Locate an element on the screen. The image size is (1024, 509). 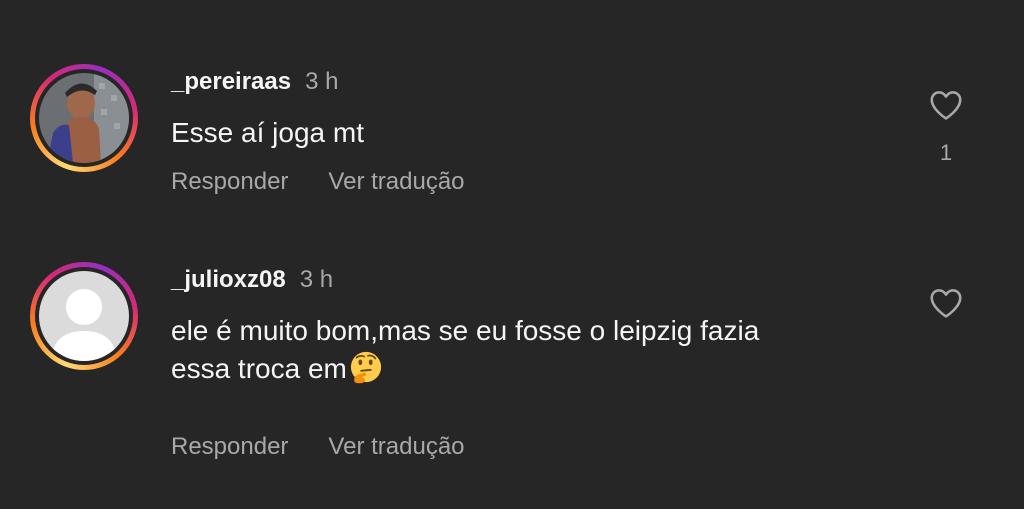
comment-username: _julioxz08 3 h is located at coordinates (252, 280).